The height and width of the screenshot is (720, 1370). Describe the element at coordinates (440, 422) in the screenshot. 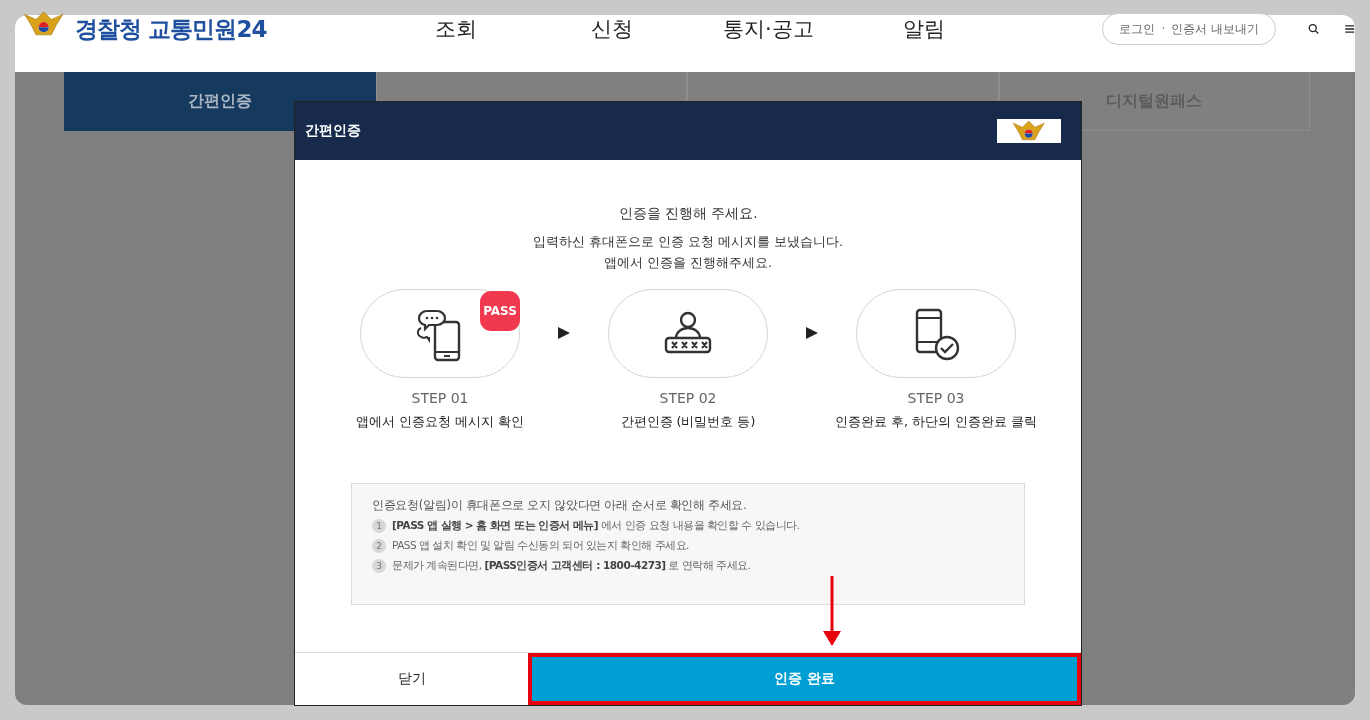

I see `step-description: 앱에서 인증요청 메시지 확인` at that location.